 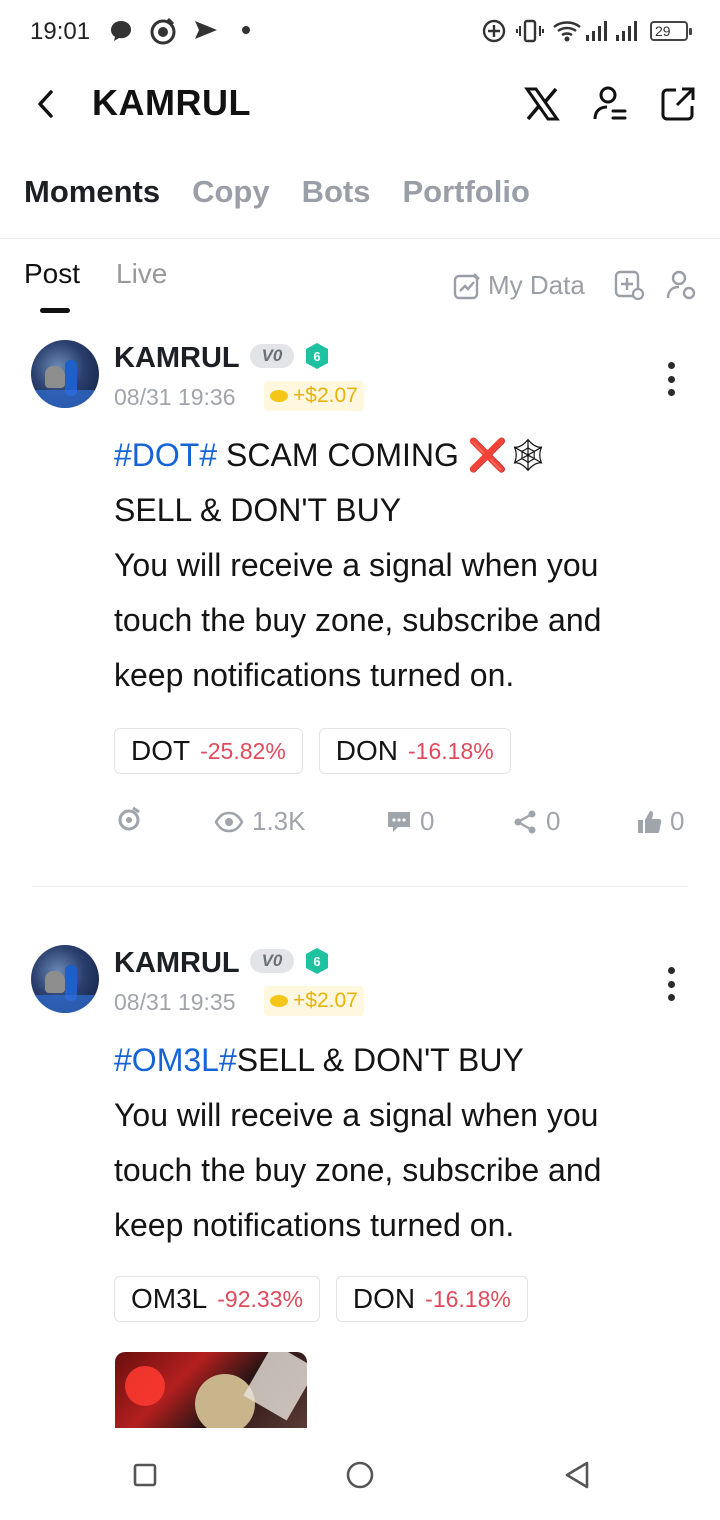 I want to click on profile-settings-icon, so click(x=610, y=103).